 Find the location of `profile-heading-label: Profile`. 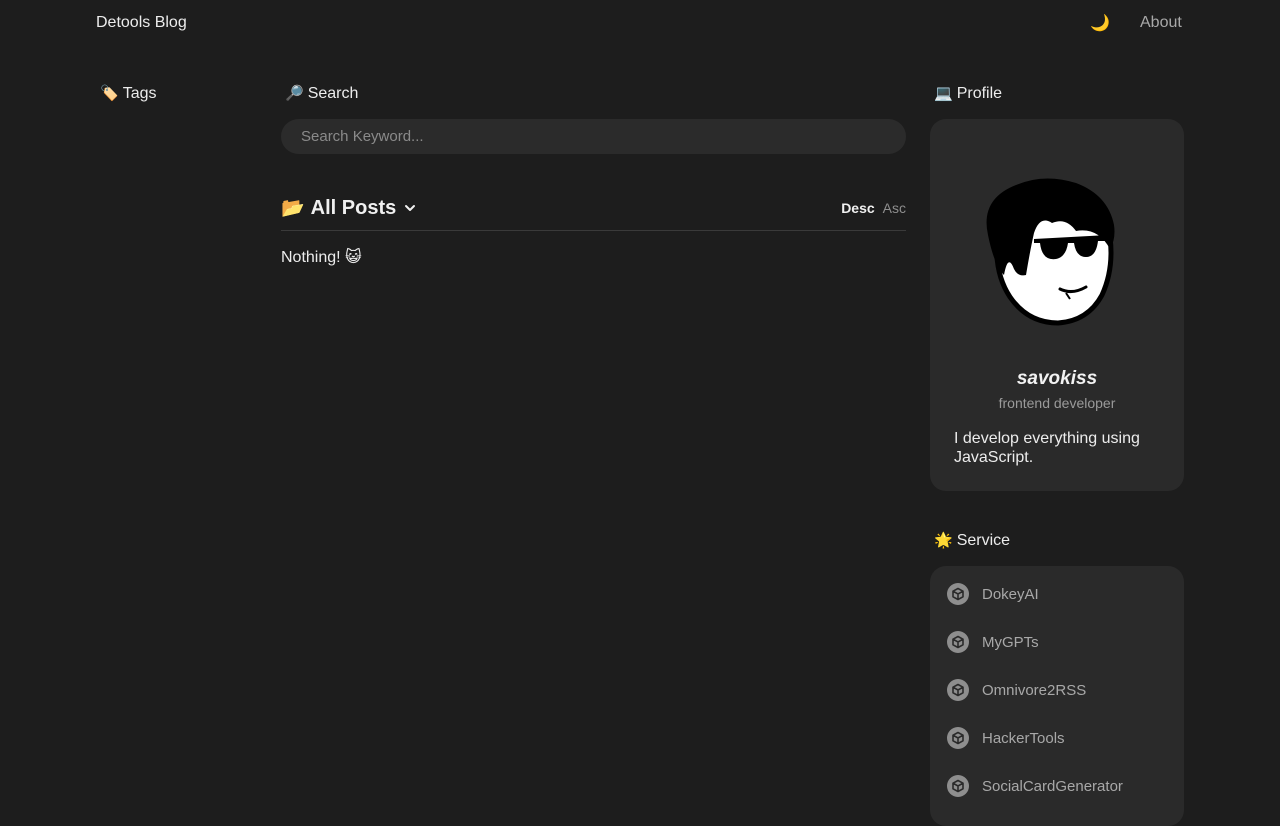

profile-heading-label: Profile is located at coordinates (979, 93).